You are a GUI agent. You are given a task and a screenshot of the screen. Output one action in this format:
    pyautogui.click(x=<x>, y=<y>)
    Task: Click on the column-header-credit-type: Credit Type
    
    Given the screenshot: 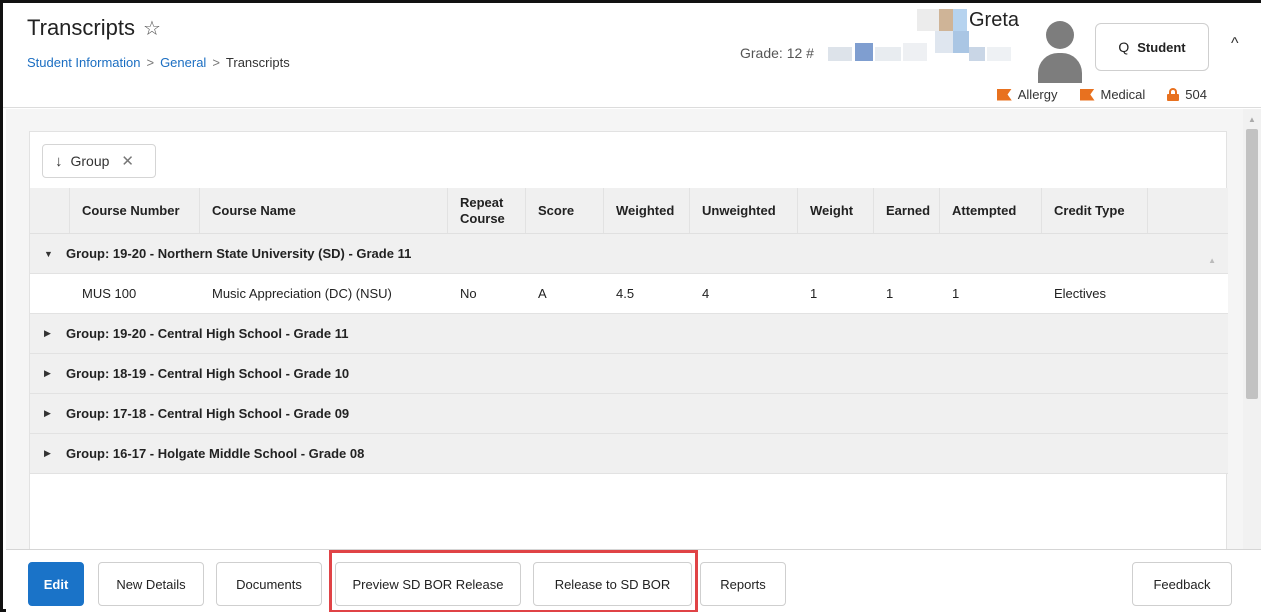 What is the action you would take?
    pyautogui.click(x=1095, y=210)
    